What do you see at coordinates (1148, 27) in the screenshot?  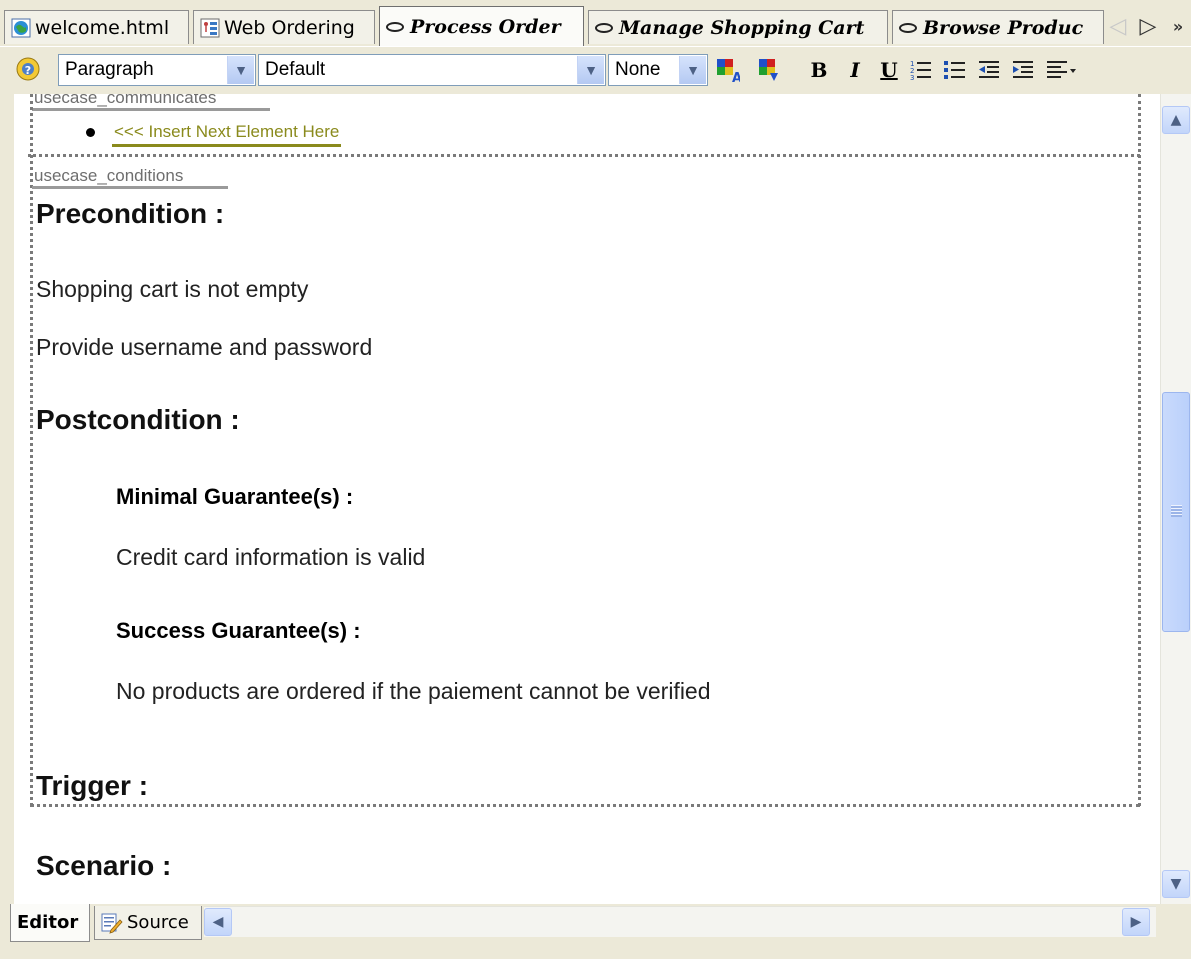 I see `tab-scroll-right-icon: ▷` at bounding box center [1148, 27].